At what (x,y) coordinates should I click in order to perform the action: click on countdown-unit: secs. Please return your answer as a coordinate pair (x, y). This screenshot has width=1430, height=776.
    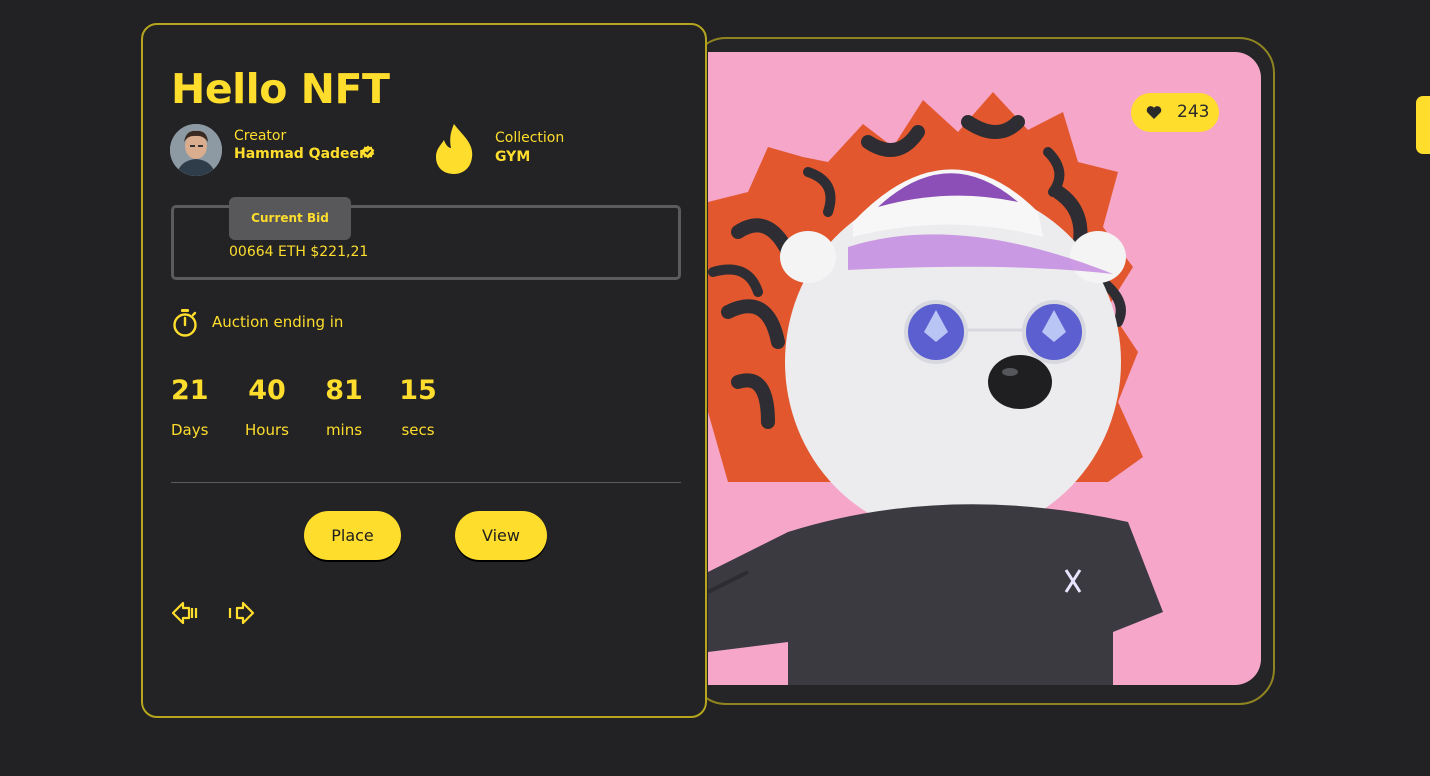
    Looking at the image, I should click on (418, 430).